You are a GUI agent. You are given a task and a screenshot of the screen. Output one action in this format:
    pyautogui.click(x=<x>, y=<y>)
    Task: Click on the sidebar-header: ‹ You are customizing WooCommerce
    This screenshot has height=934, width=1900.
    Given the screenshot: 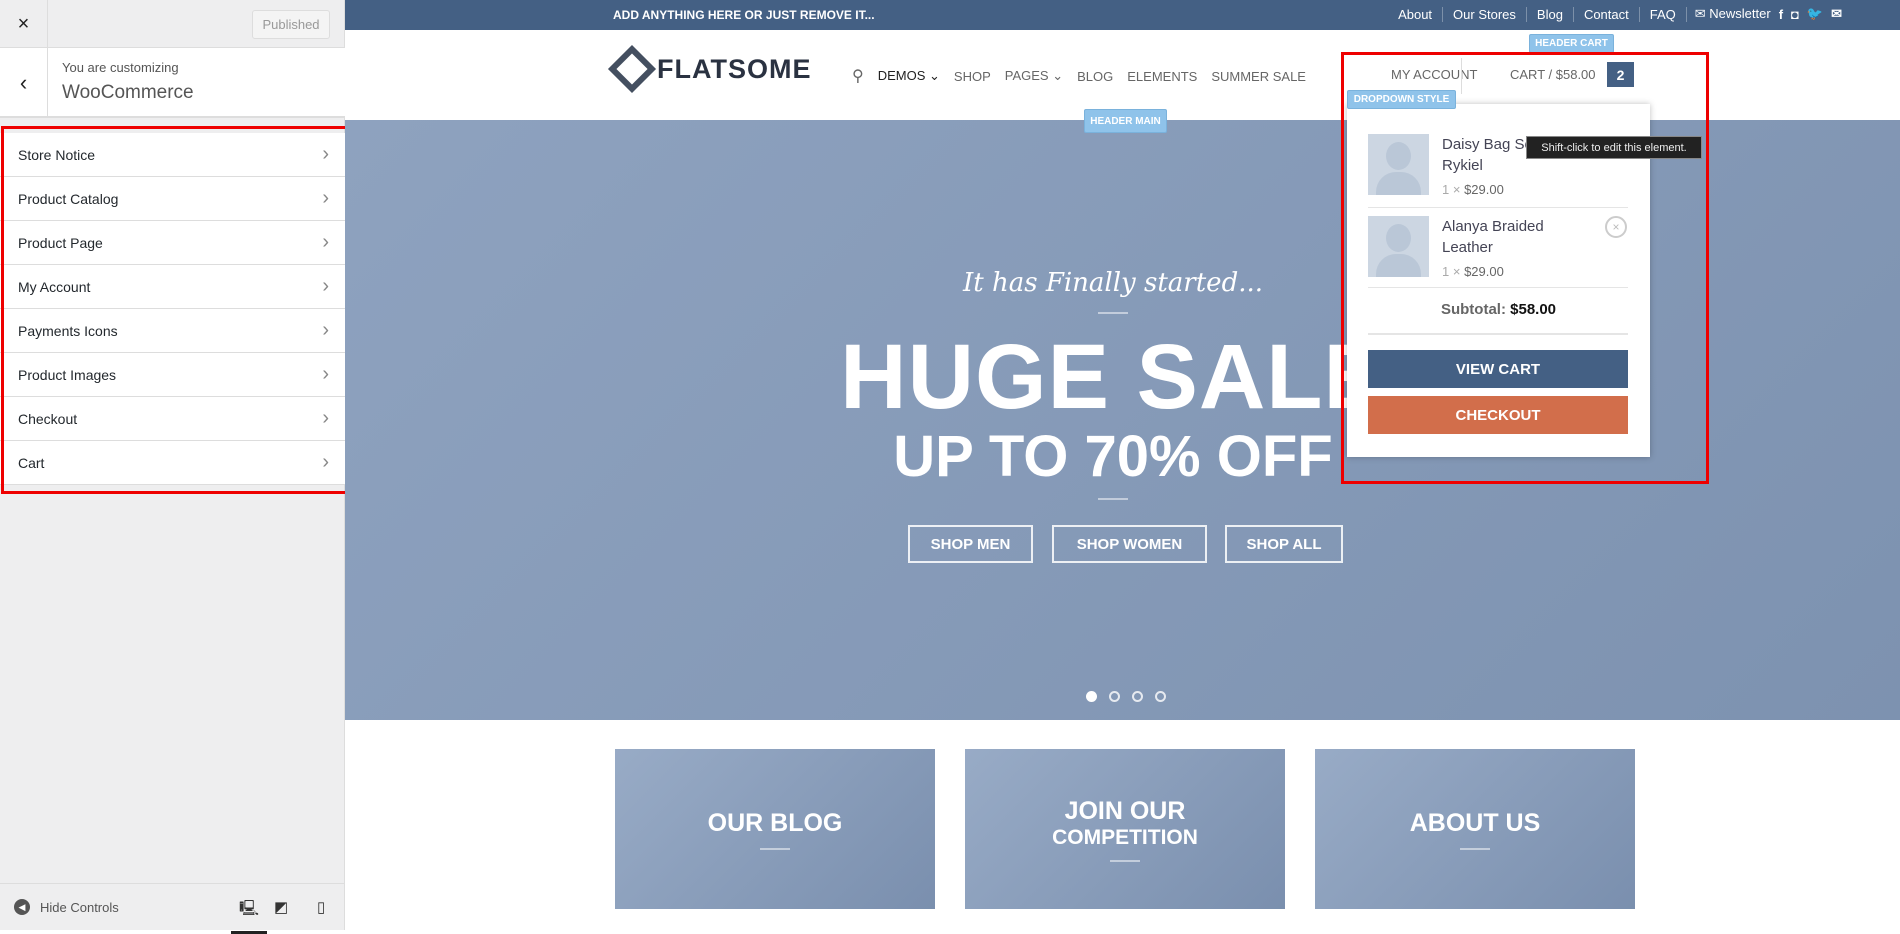 What is the action you would take?
    pyautogui.click(x=172, y=83)
    